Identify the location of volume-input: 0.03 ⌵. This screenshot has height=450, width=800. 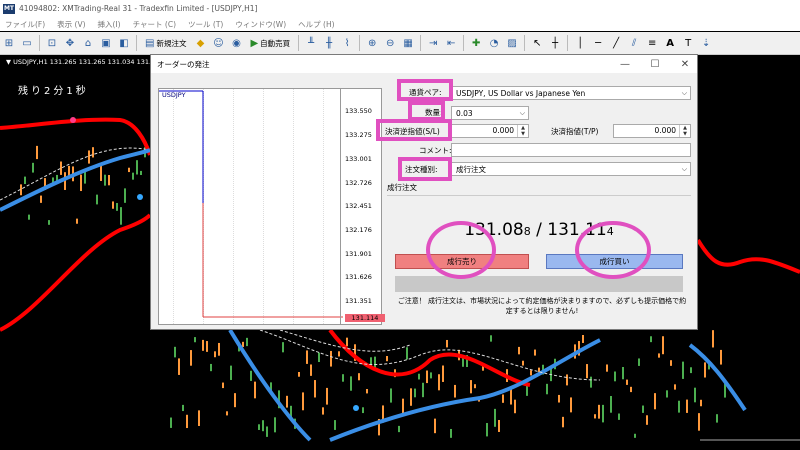
(490, 113).